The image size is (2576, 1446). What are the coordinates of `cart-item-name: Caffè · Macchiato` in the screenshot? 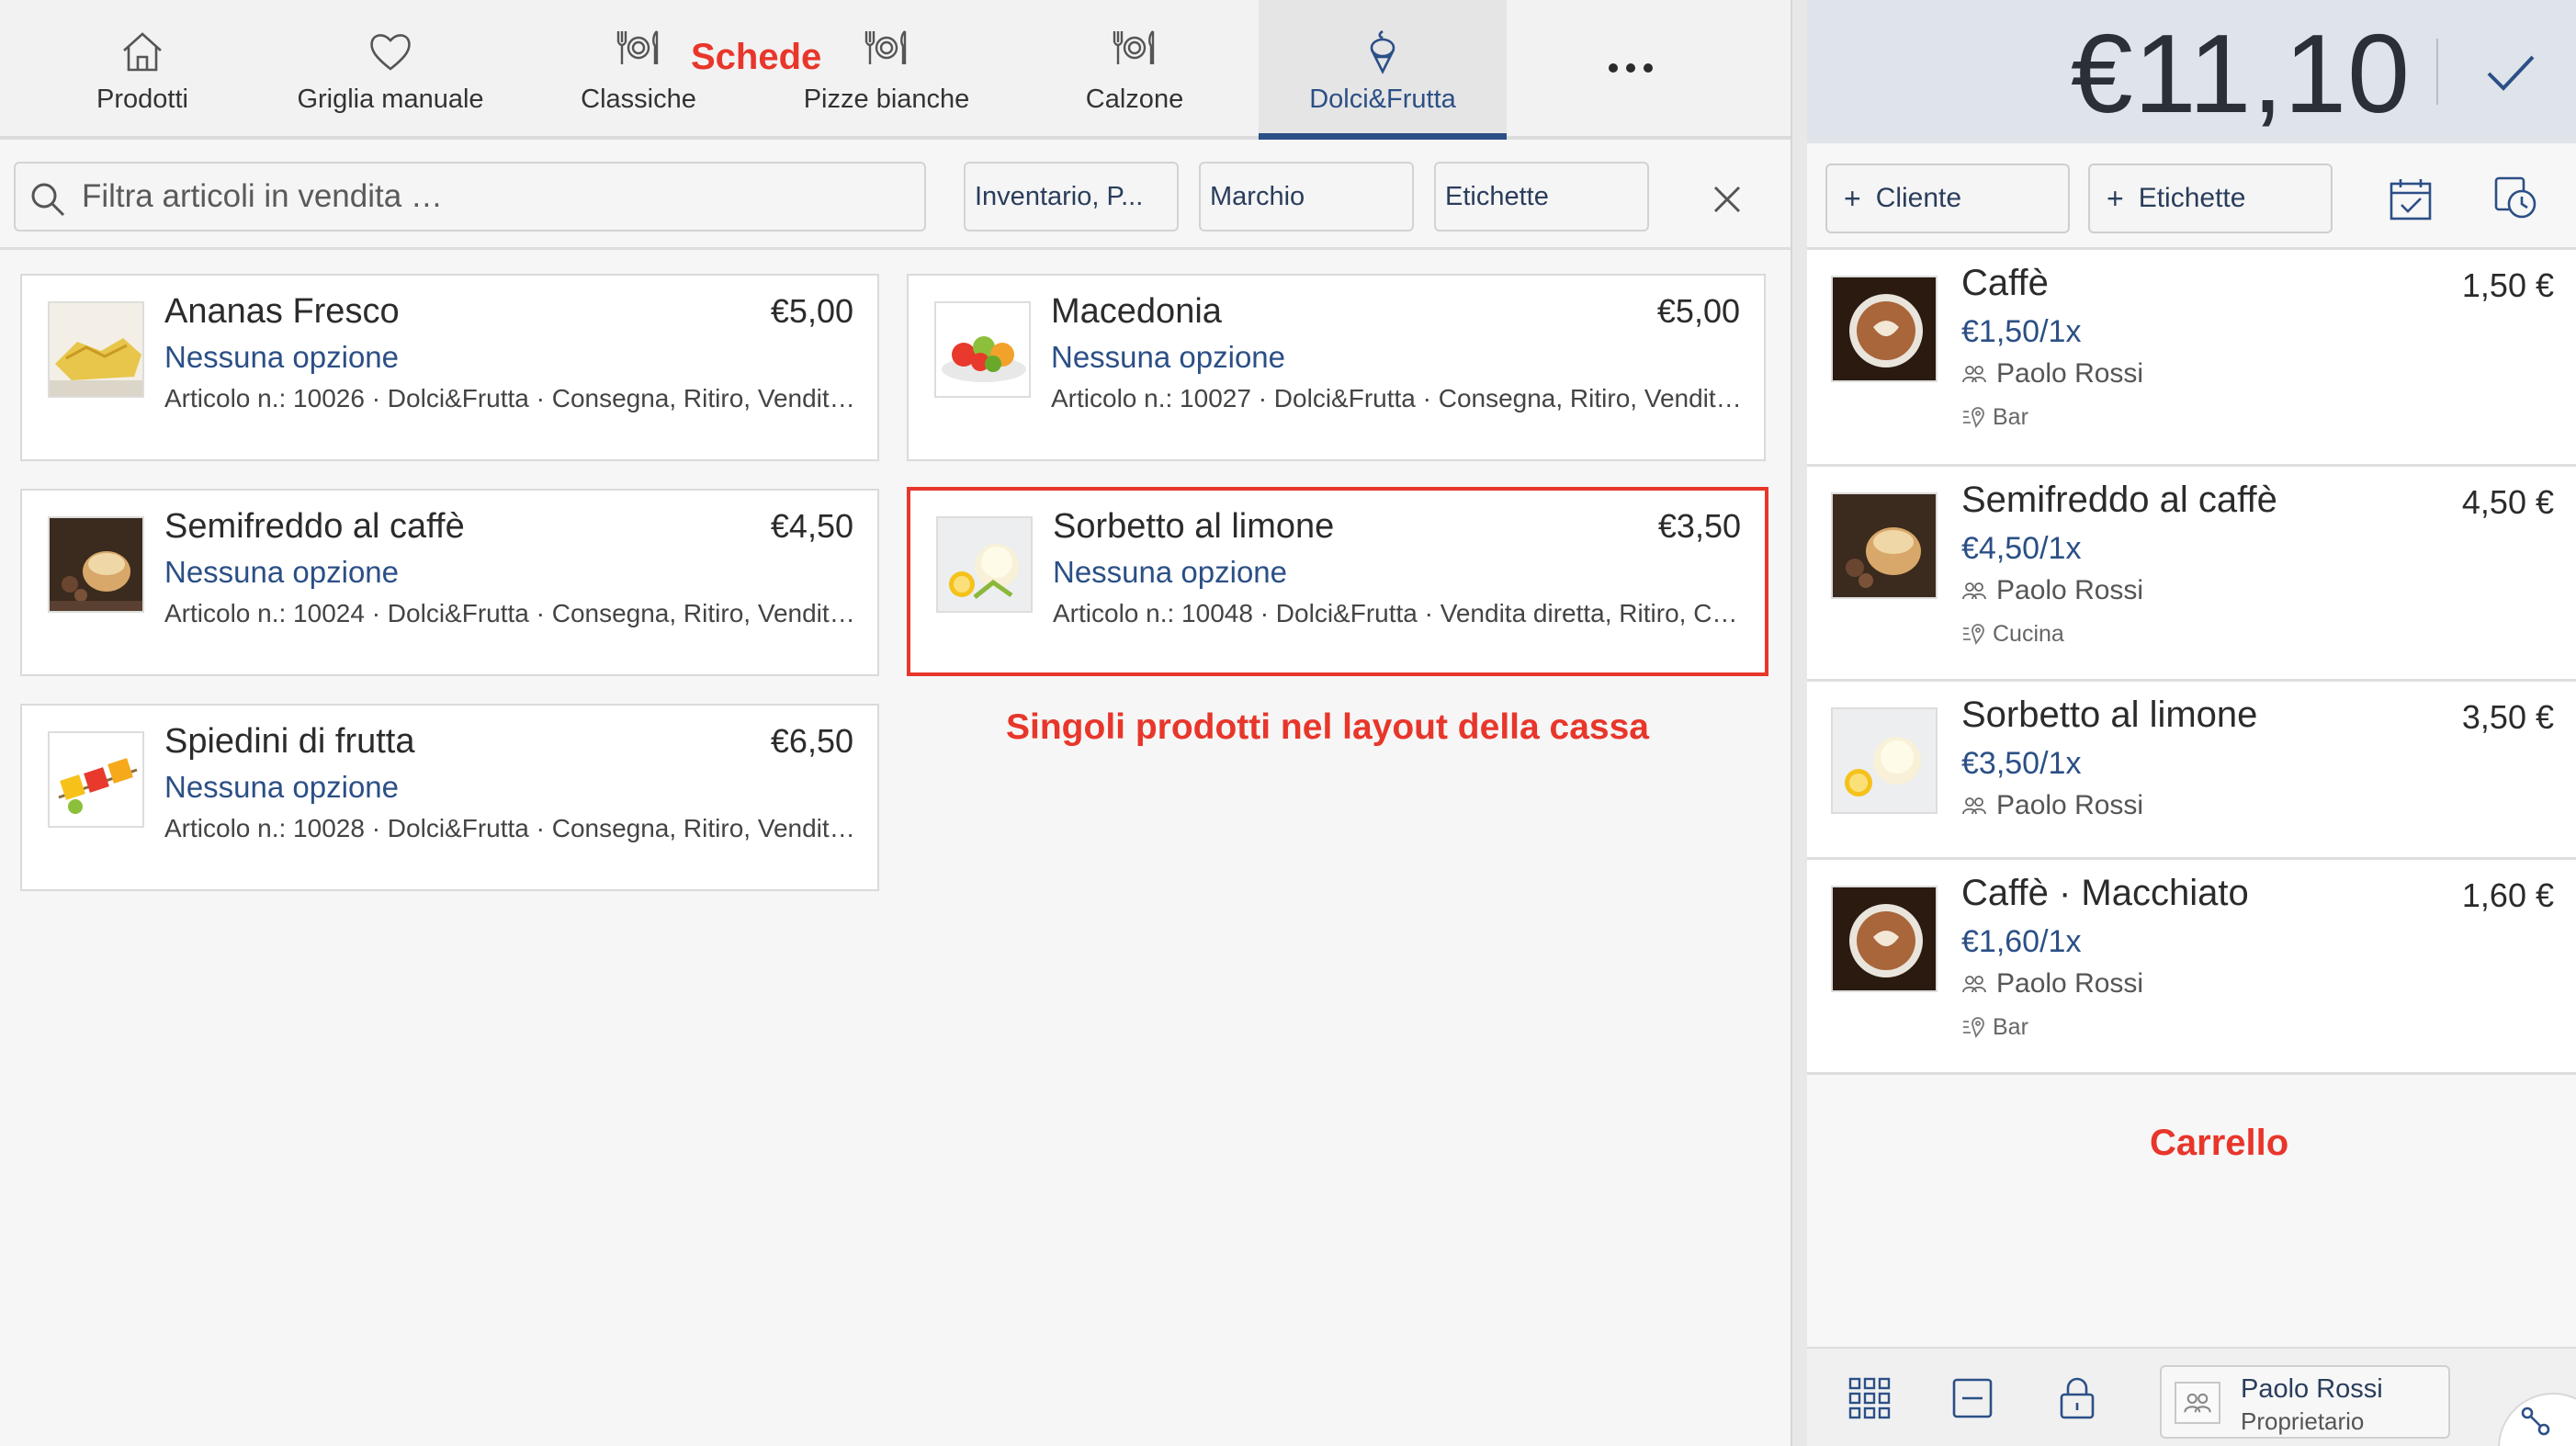 It's located at (2105, 893).